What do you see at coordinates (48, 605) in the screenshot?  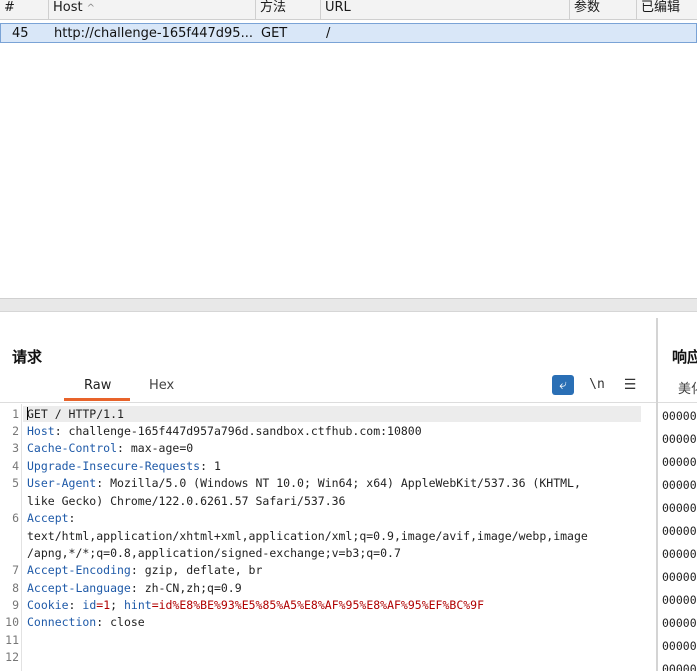 I see `header-name: Cookie` at bounding box center [48, 605].